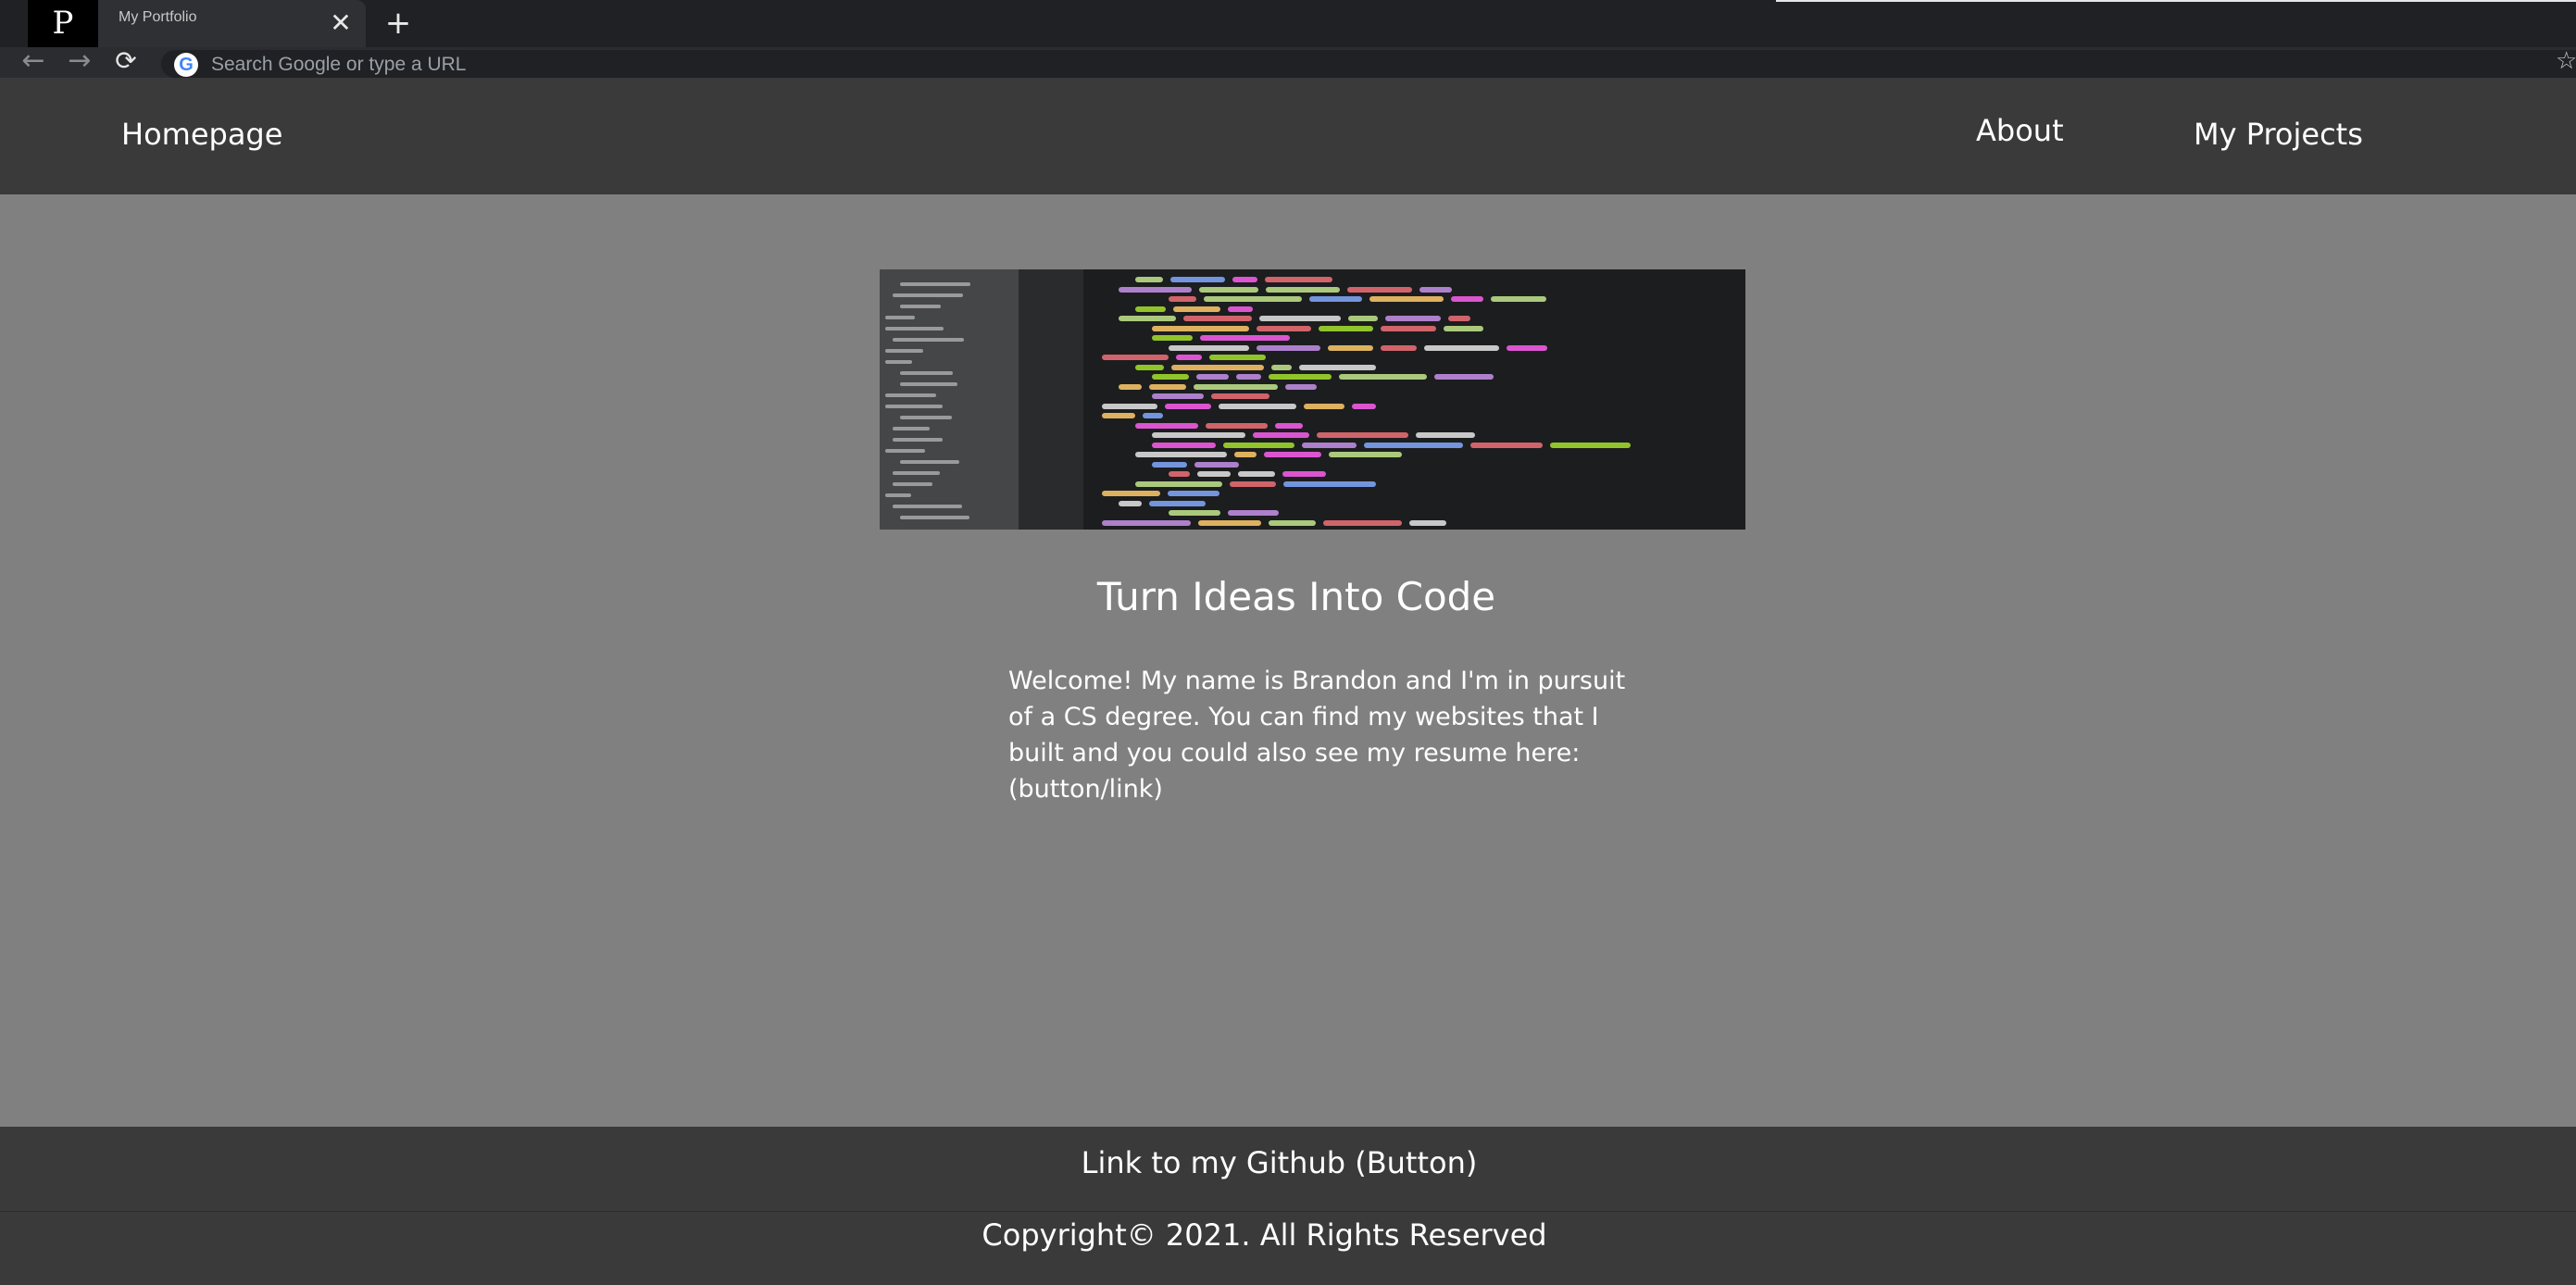 The image size is (2576, 1285). I want to click on omnibox: G, so click(1368, 64).